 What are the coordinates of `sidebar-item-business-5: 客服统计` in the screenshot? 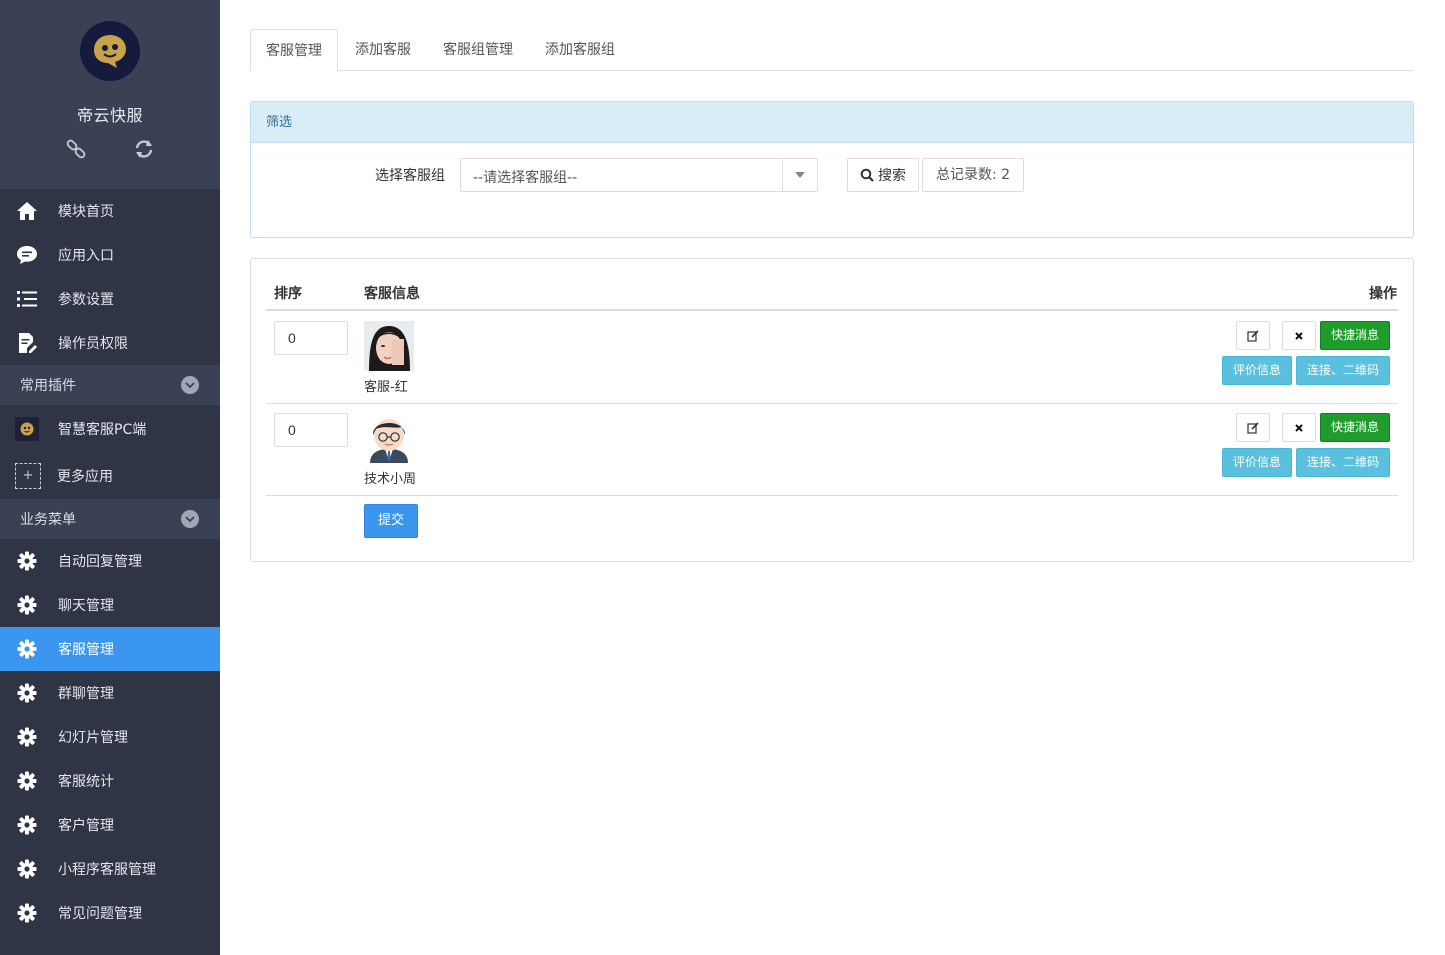 It's located at (110, 781).